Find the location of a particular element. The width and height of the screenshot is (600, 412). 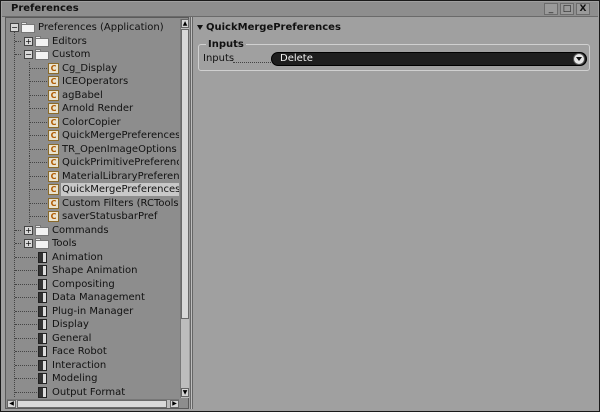

scroll-left-arrow-icon: ◀ is located at coordinates (11, 404).